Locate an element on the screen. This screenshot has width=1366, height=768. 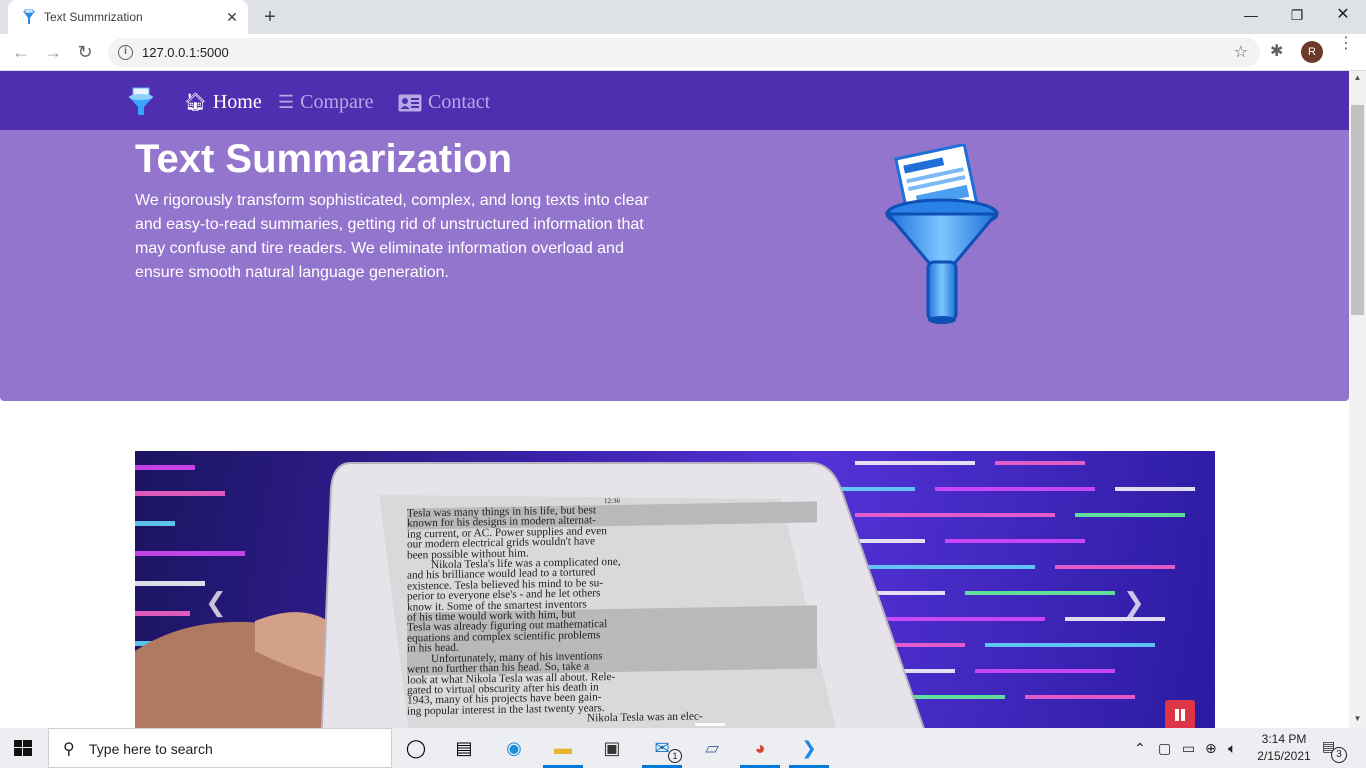
document-funnel-icon is located at coordinates (942, 234).